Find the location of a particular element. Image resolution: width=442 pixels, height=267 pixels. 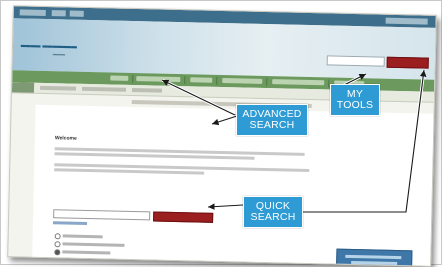

callout-quick-search: QUICK SEARCH is located at coordinates (273, 212).